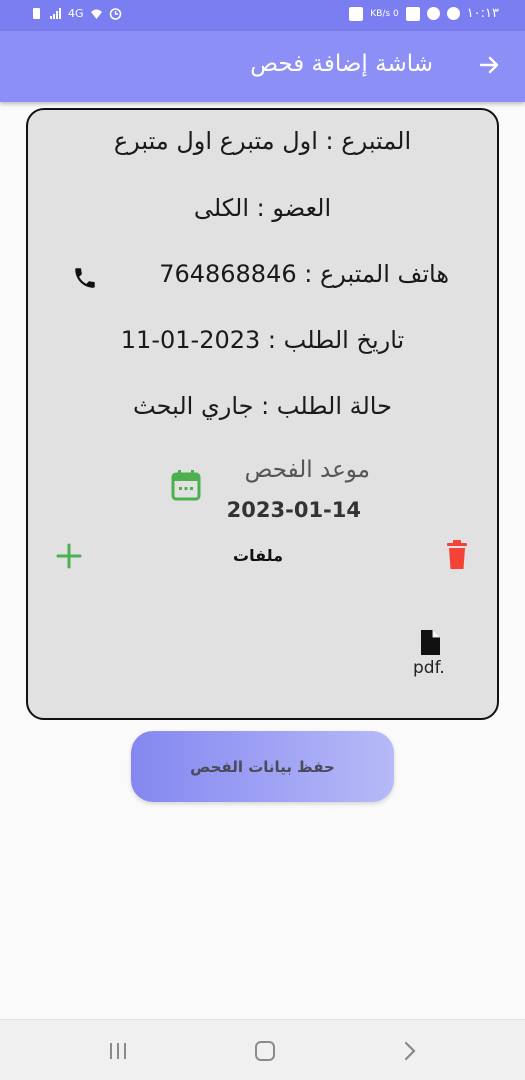 The height and width of the screenshot is (1080, 525). What do you see at coordinates (410, 1051) in the screenshot?
I see `nav-back-icon` at bounding box center [410, 1051].